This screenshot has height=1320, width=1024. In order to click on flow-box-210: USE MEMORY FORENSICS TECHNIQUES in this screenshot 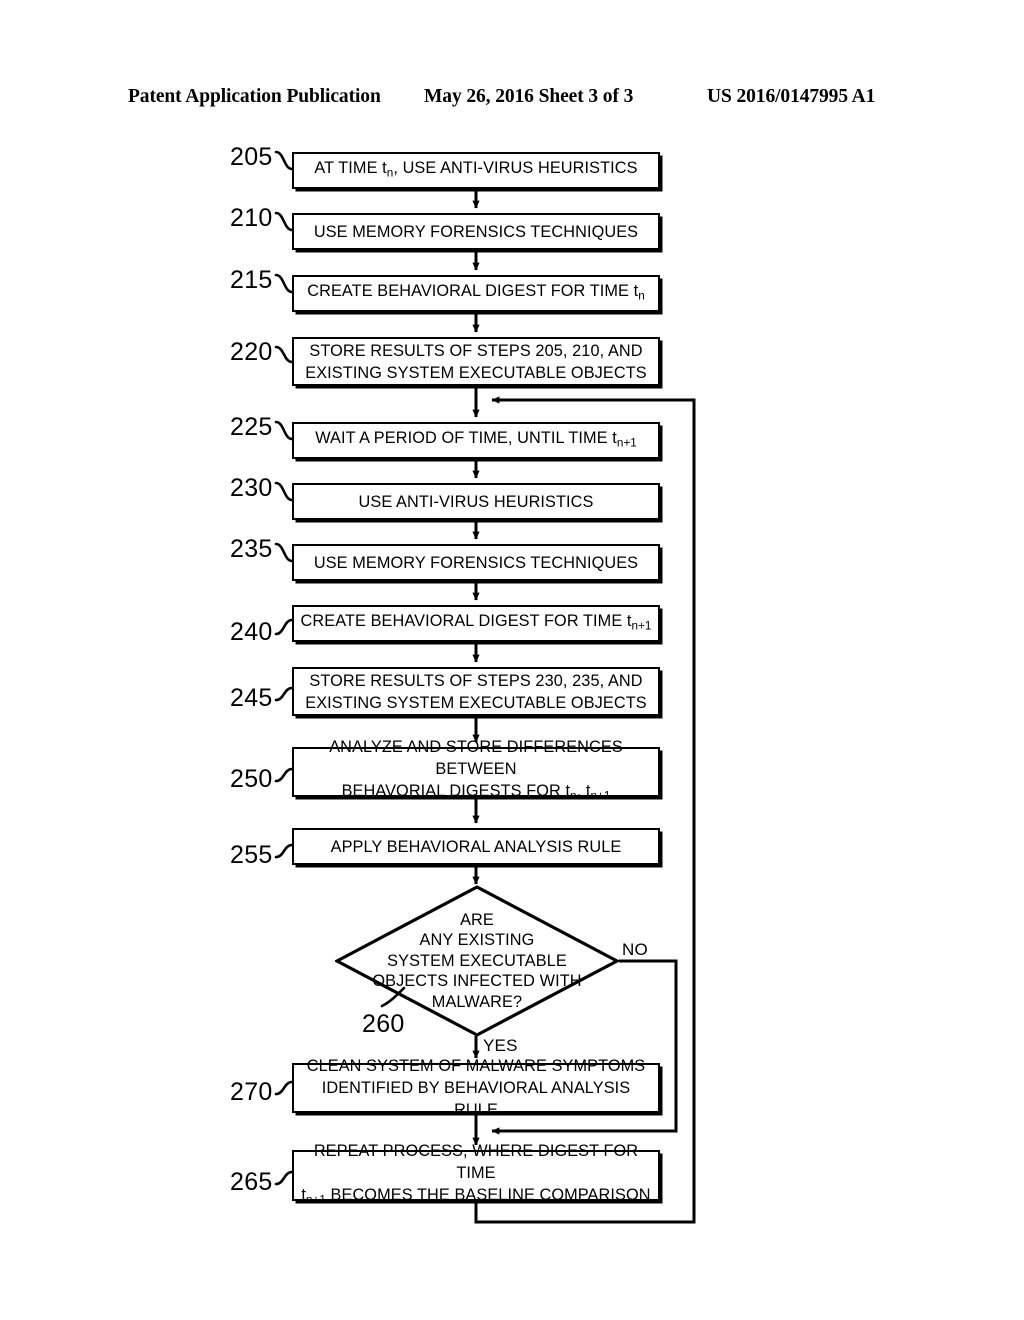, I will do `click(476, 231)`.